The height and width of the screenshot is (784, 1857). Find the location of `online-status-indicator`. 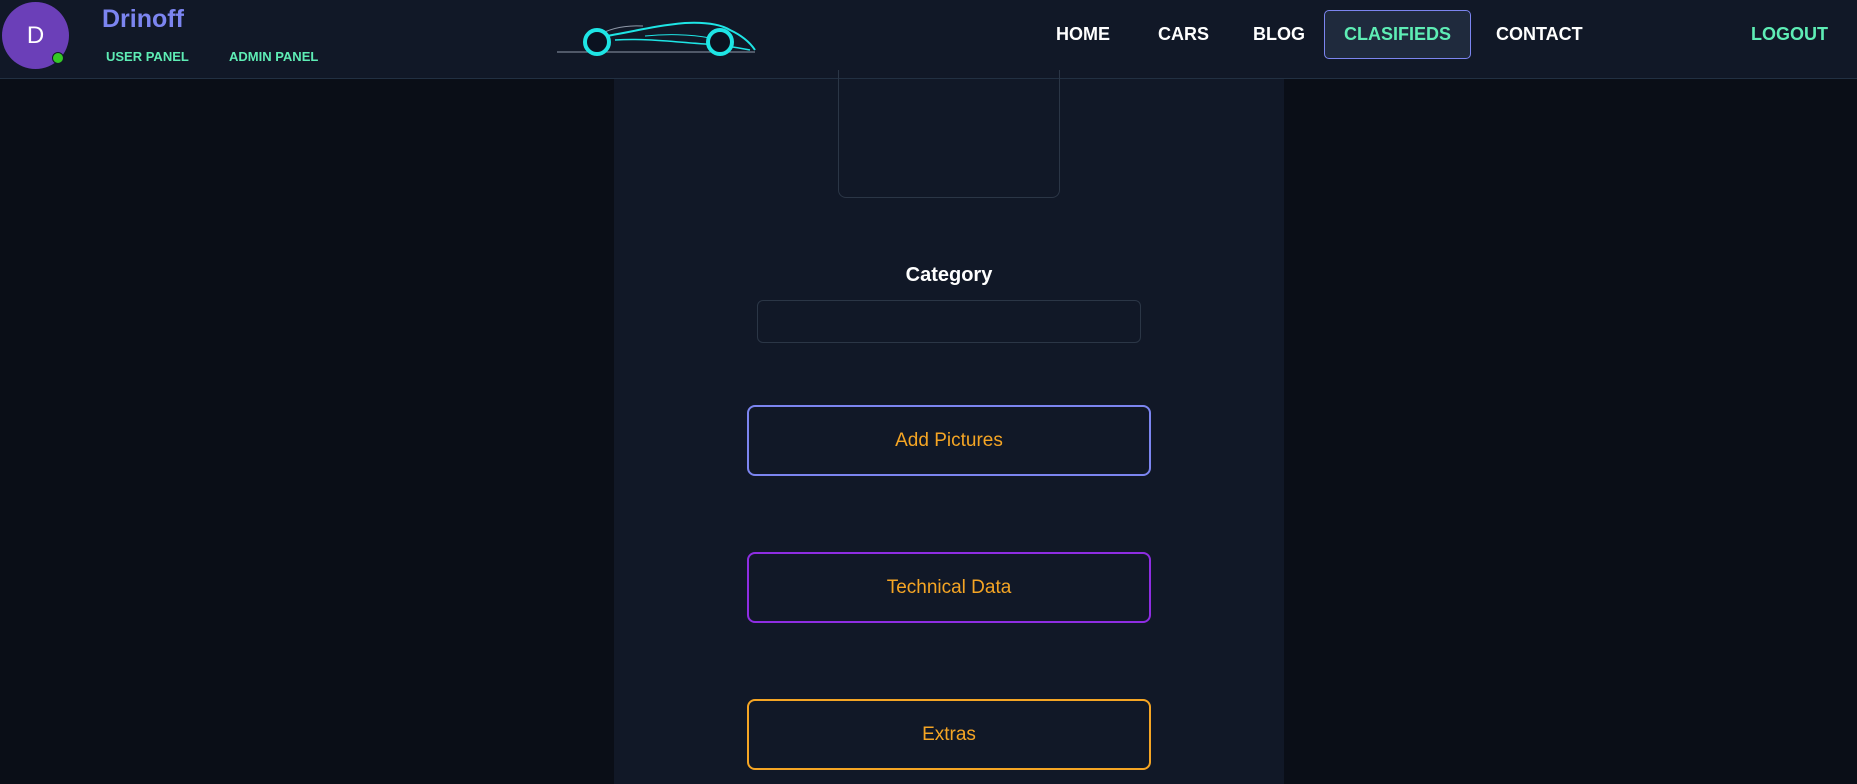

online-status-indicator is located at coordinates (58, 58).